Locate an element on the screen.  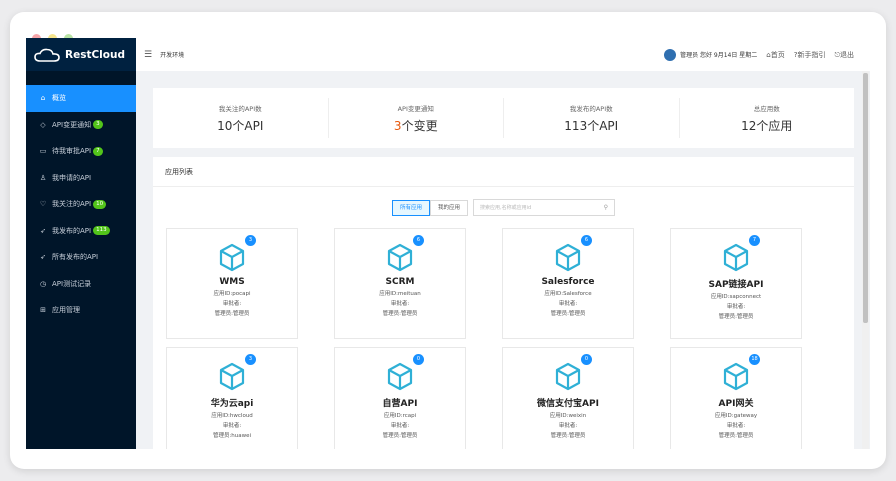
app-id: 应用ID:meituan is located at coordinates (400, 294).